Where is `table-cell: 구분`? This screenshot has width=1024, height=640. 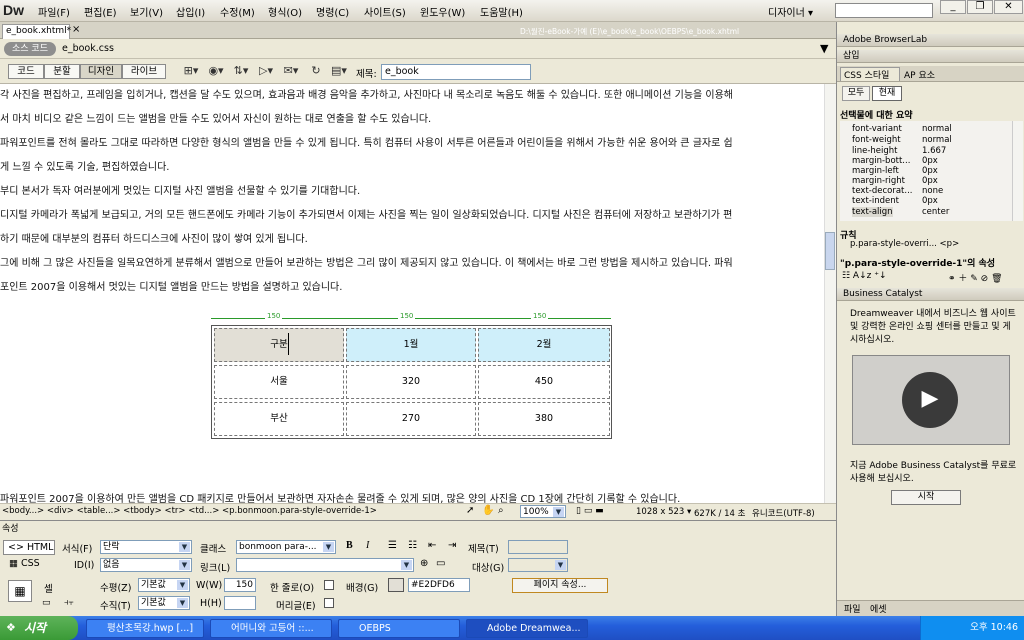
table-cell: 구분 is located at coordinates (279, 345).